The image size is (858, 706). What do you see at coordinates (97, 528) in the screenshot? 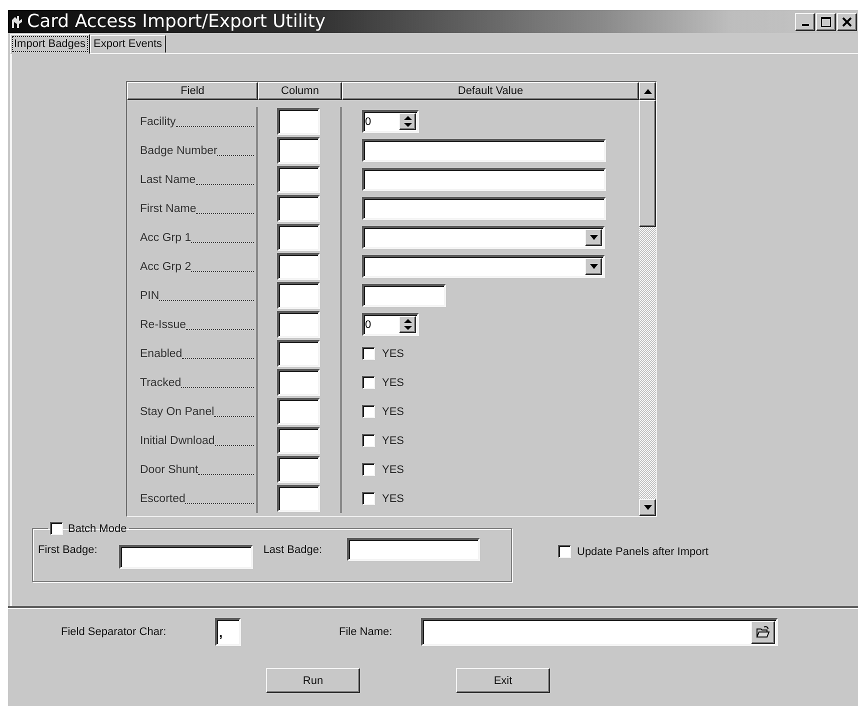
I see `checkbox-label: Batch Mode` at bounding box center [97, 528].